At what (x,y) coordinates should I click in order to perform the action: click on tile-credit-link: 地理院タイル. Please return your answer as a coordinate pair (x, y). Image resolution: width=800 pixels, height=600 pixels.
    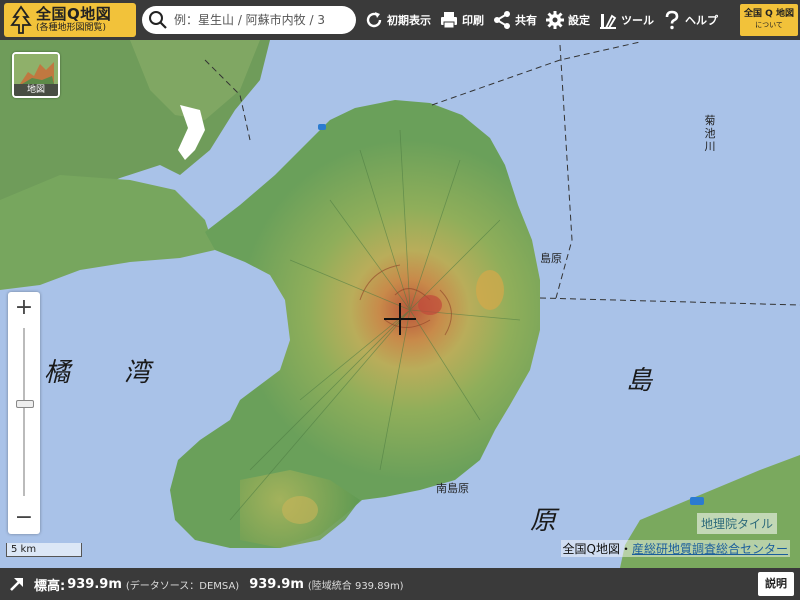
    Looking at the image, I should click on (737, 523).